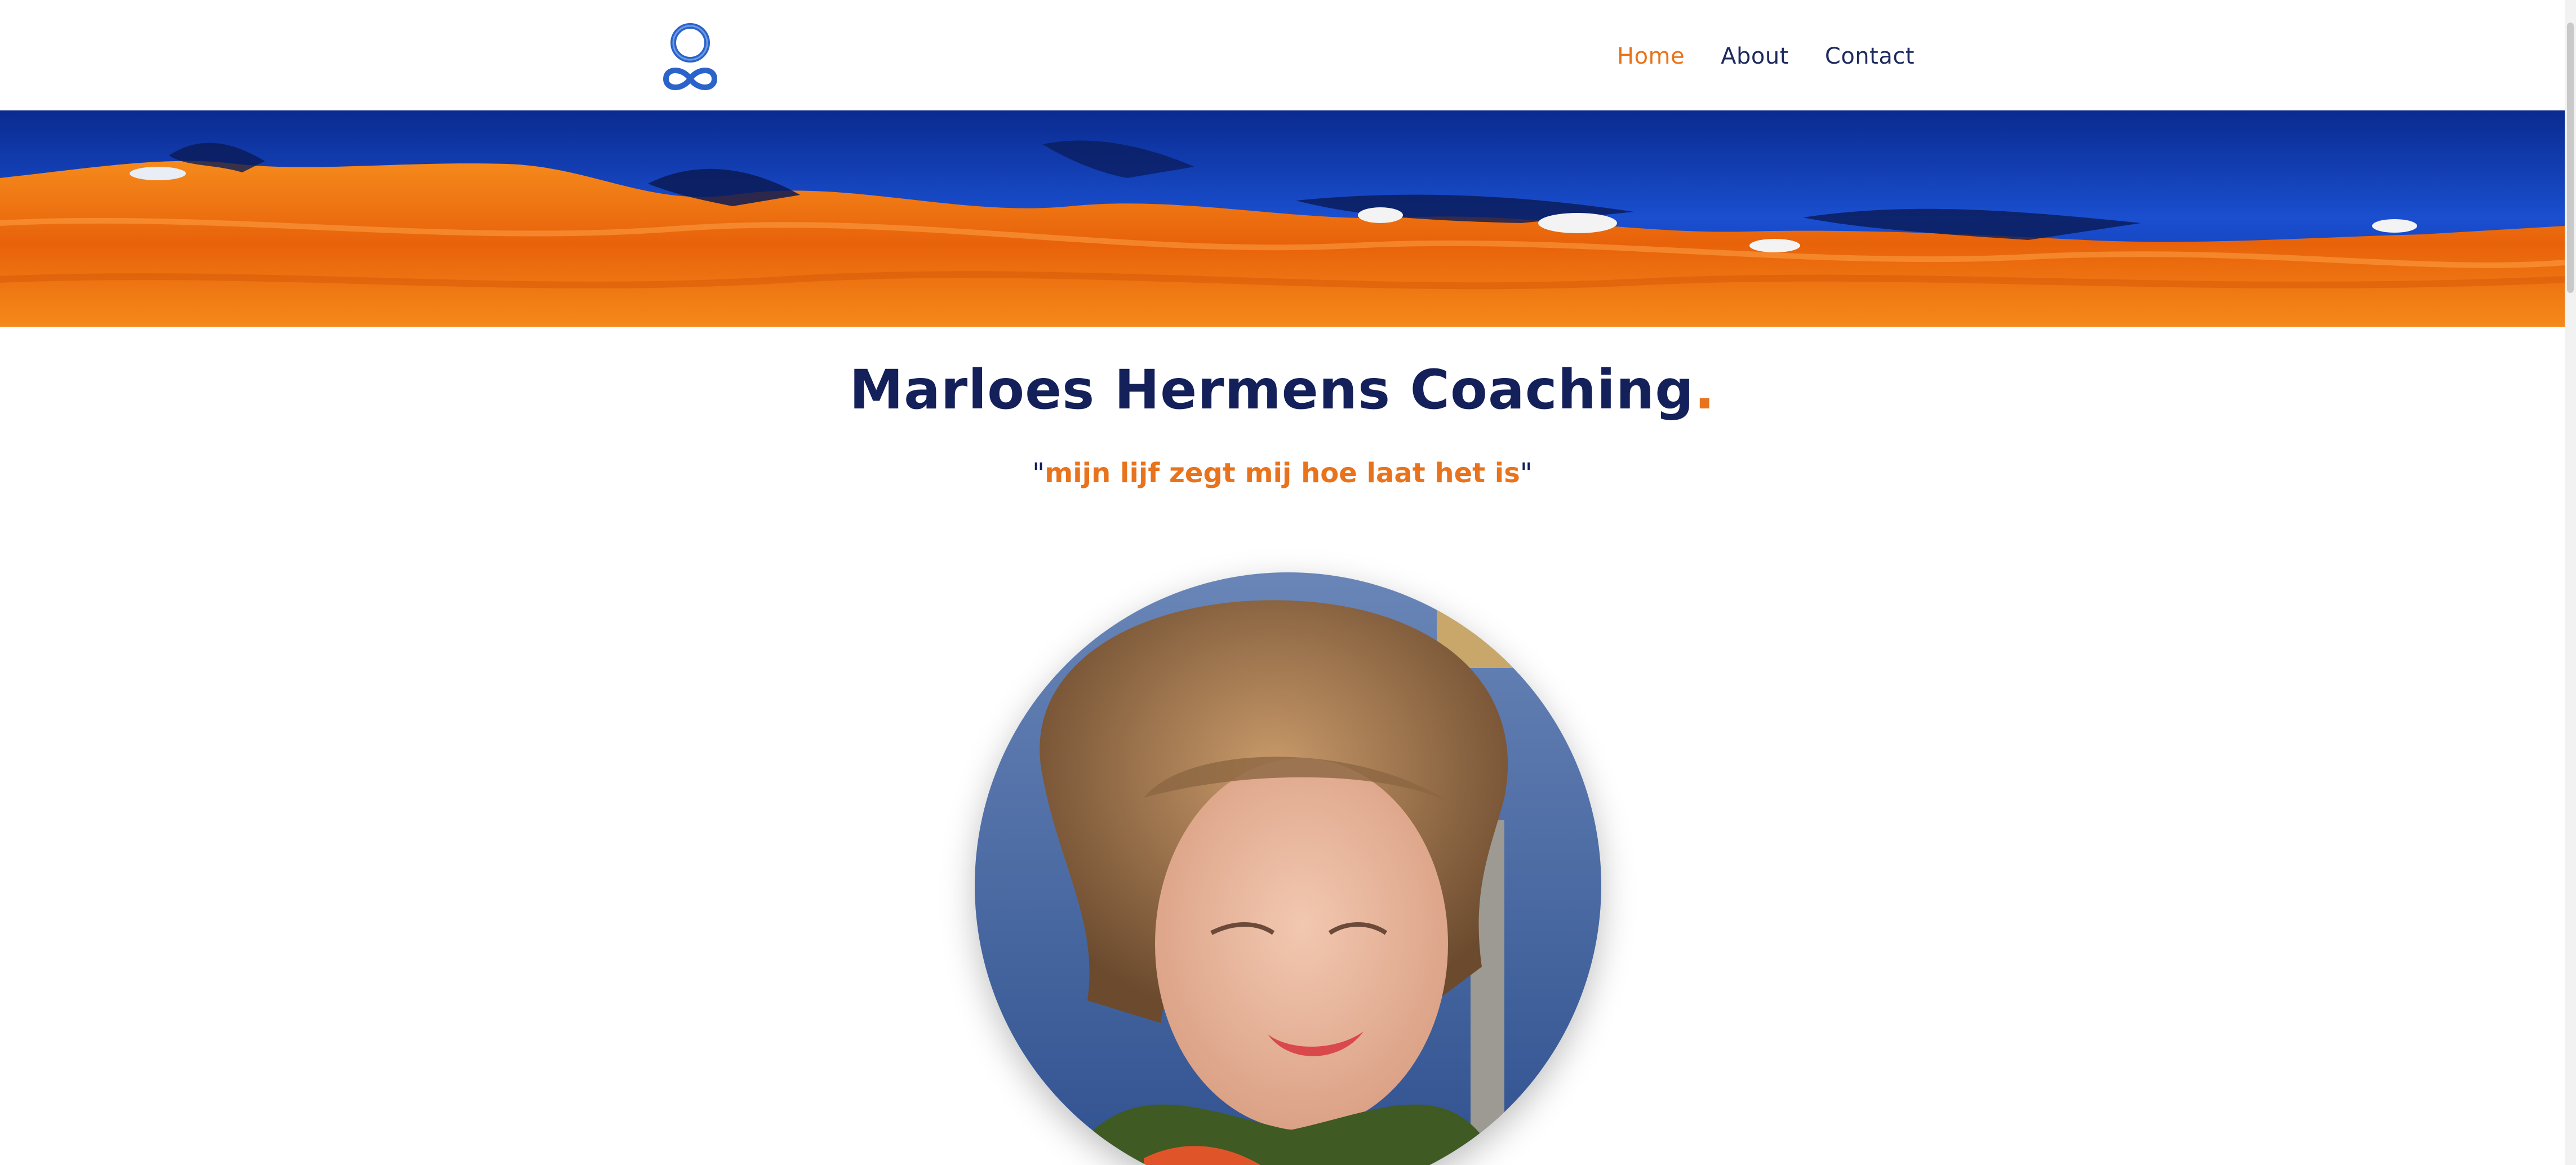  What do you see at coordinates (2571, 158) in the screenshot?
I see `scrollbar-thumb` at bounding box center [2571, 158].